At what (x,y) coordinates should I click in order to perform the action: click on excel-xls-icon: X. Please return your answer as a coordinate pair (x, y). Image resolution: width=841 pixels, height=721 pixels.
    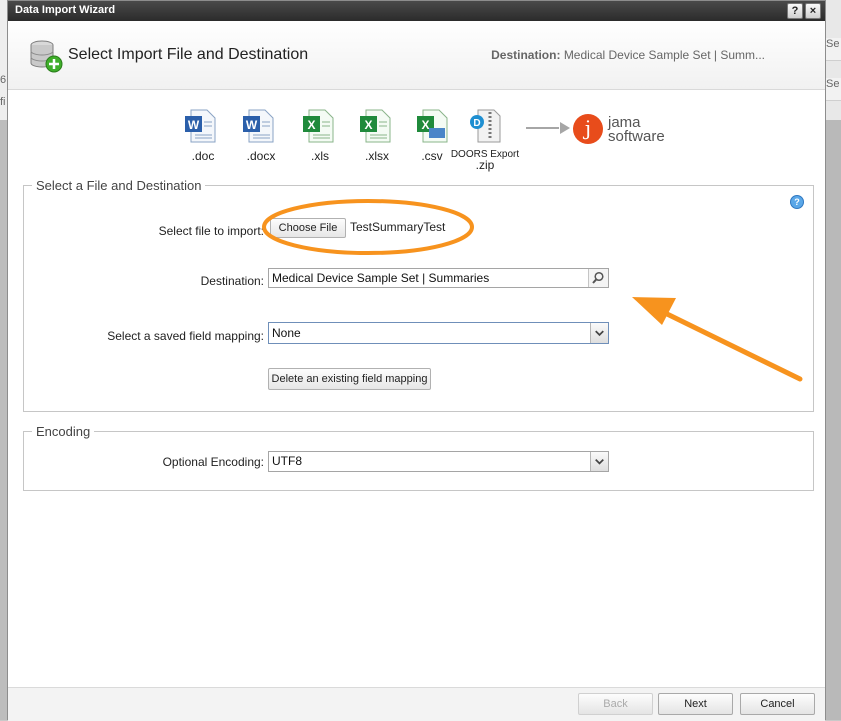
    Looking at the image, I should click on (318, 126).